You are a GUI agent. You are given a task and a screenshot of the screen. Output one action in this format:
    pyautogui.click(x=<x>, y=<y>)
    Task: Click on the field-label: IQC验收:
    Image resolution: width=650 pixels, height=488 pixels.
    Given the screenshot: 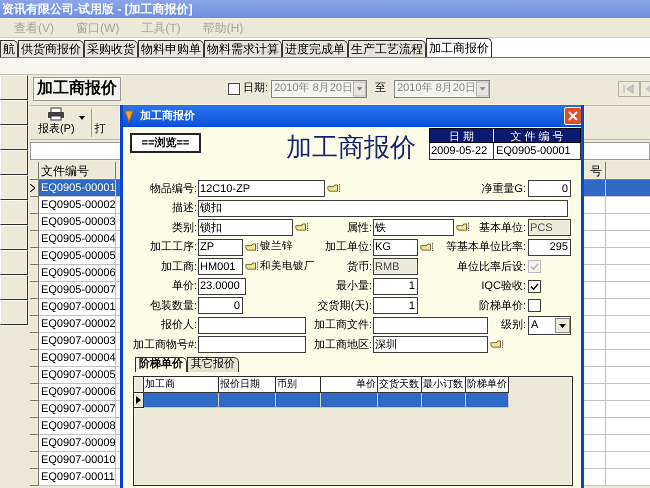 What is the action you would take?
    pyautogui.click(x=504, y=286)
    